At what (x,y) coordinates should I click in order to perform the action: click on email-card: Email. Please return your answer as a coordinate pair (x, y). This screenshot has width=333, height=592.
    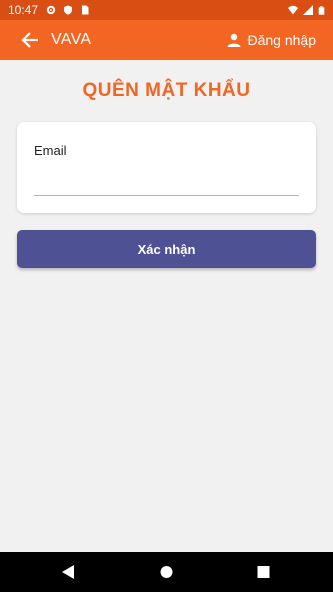
    Looking at the image, I should click on (166, 167).